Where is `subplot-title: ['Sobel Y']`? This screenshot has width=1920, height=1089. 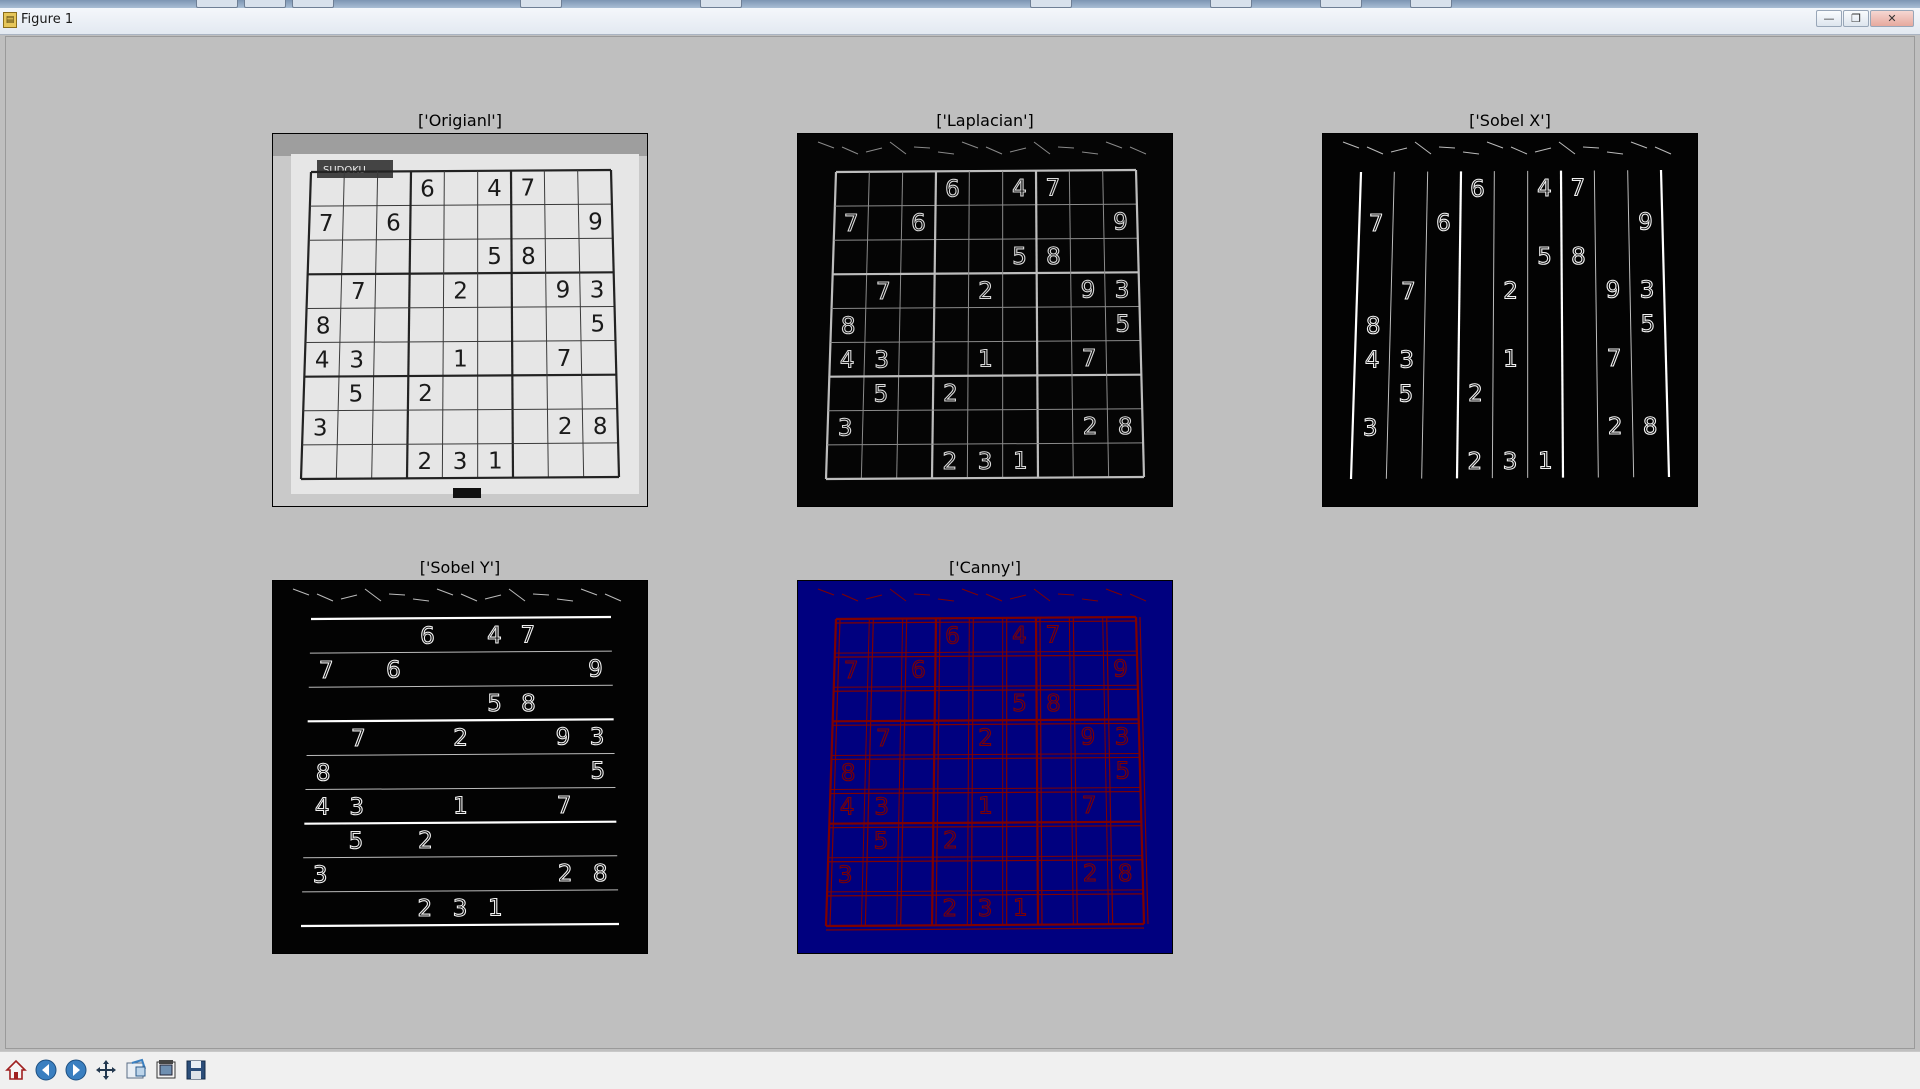
subplot-title: ['Sobel Y'] is located at coordinates (460, 567).